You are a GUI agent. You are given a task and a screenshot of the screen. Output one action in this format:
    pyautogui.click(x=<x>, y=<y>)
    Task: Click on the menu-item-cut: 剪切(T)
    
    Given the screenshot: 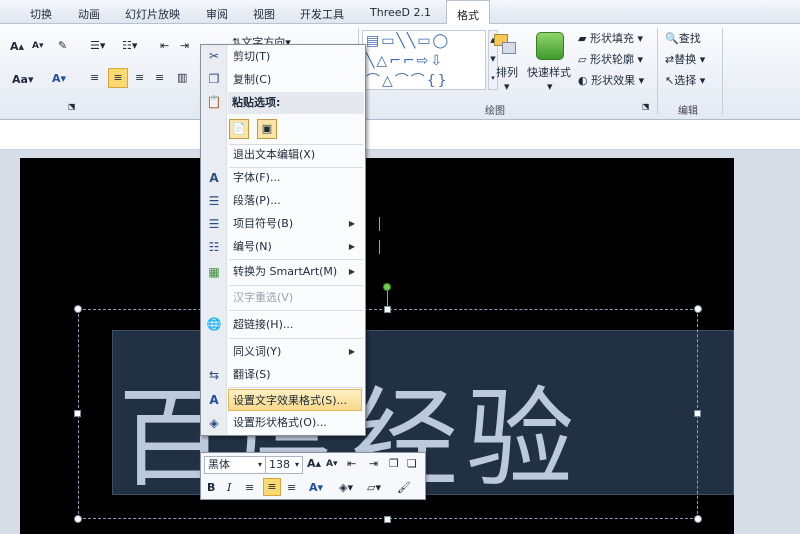 What is the action you would take?
    pyautogui.click(x=296, y=57)
    